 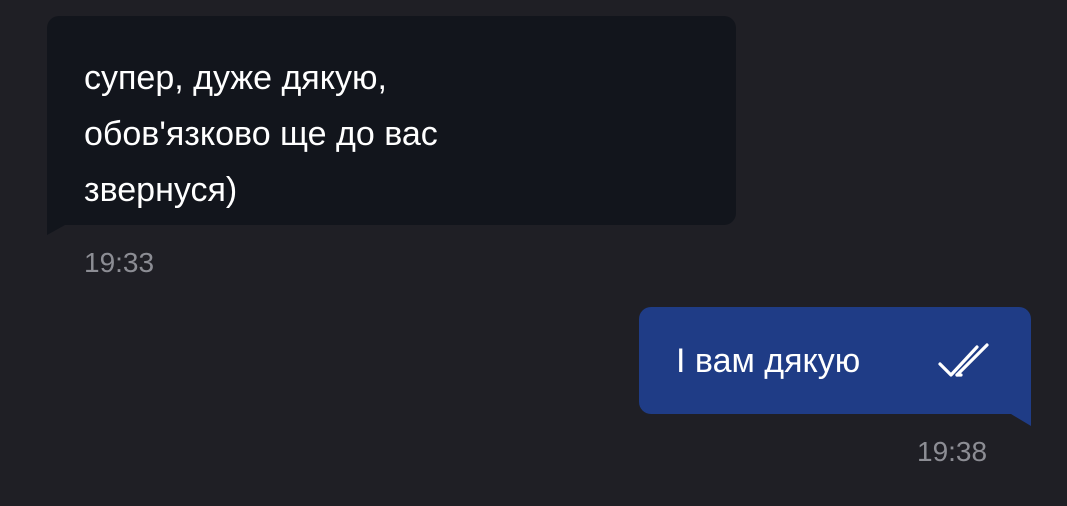 I want to click on outgoing-message-text: І вам дякую, so click(x=768, y=360).